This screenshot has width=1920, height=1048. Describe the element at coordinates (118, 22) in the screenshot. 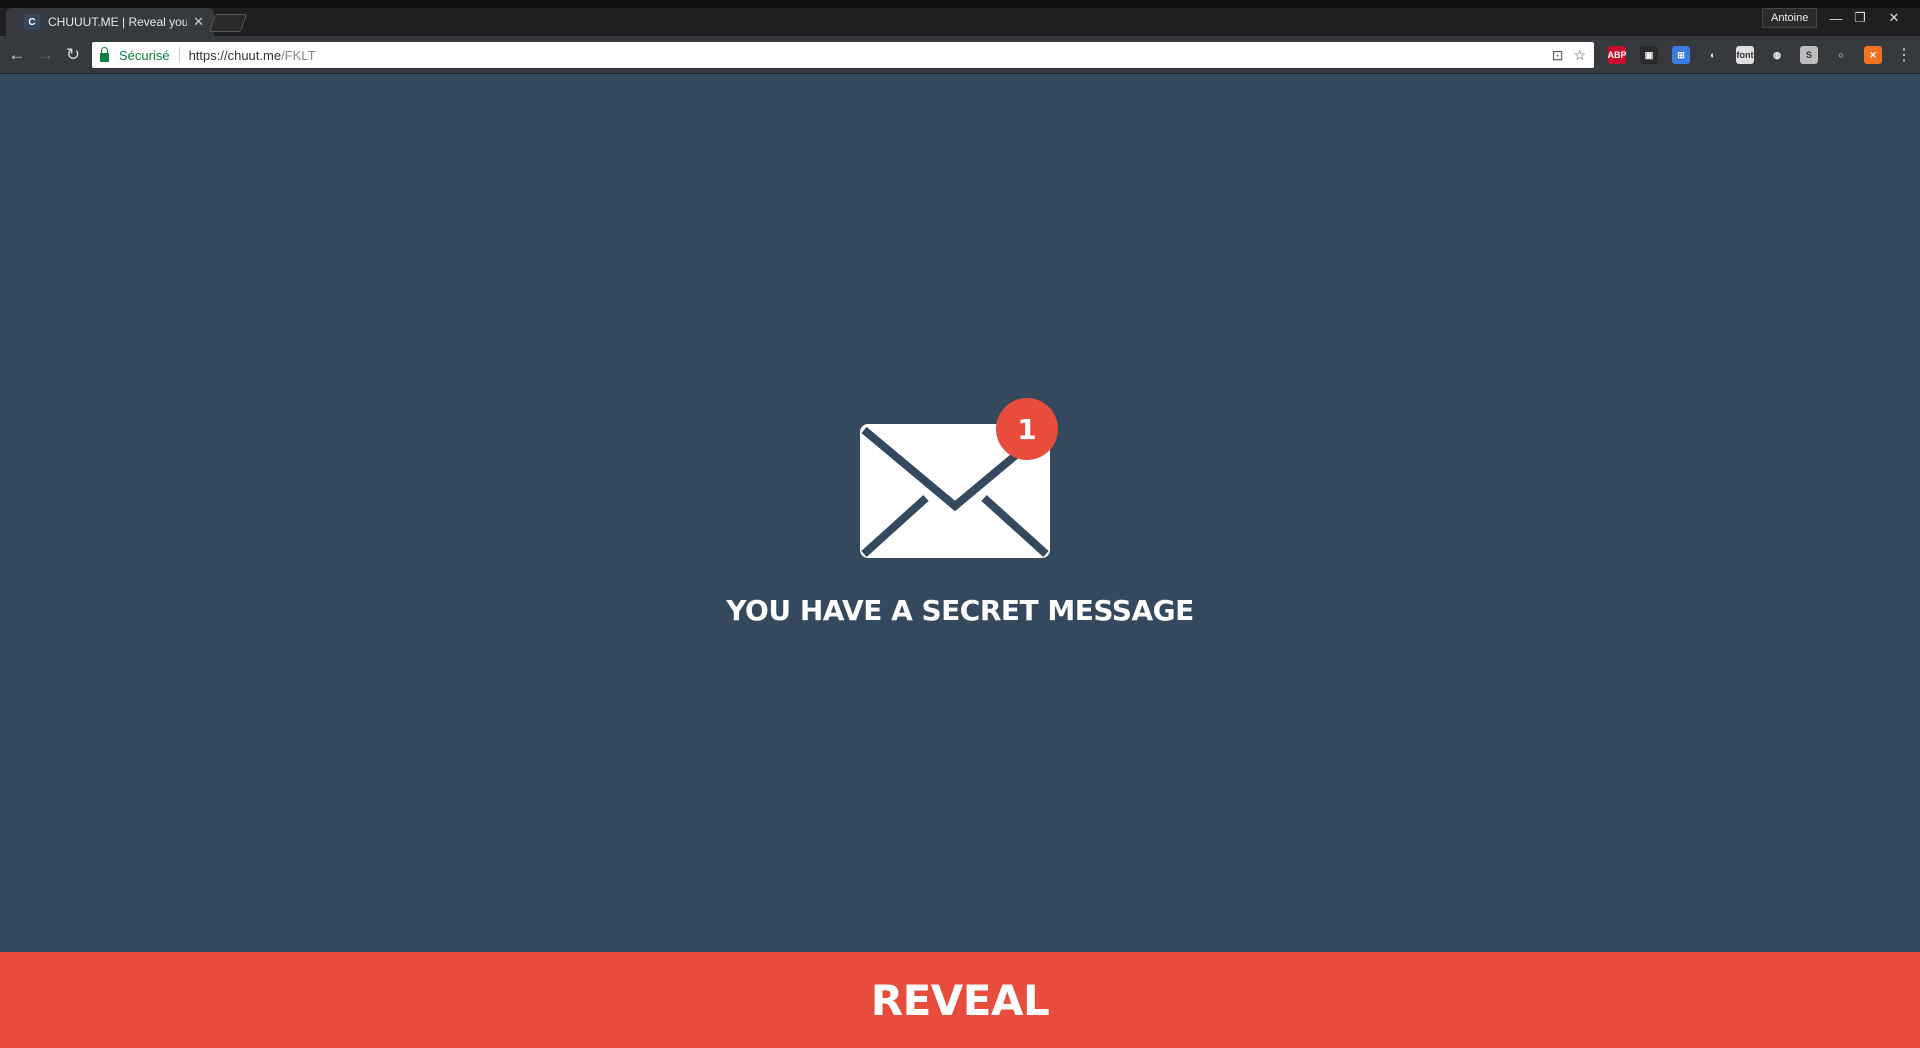

I see `tab-title: CHUUUT.ME | Reveal your` at that location.